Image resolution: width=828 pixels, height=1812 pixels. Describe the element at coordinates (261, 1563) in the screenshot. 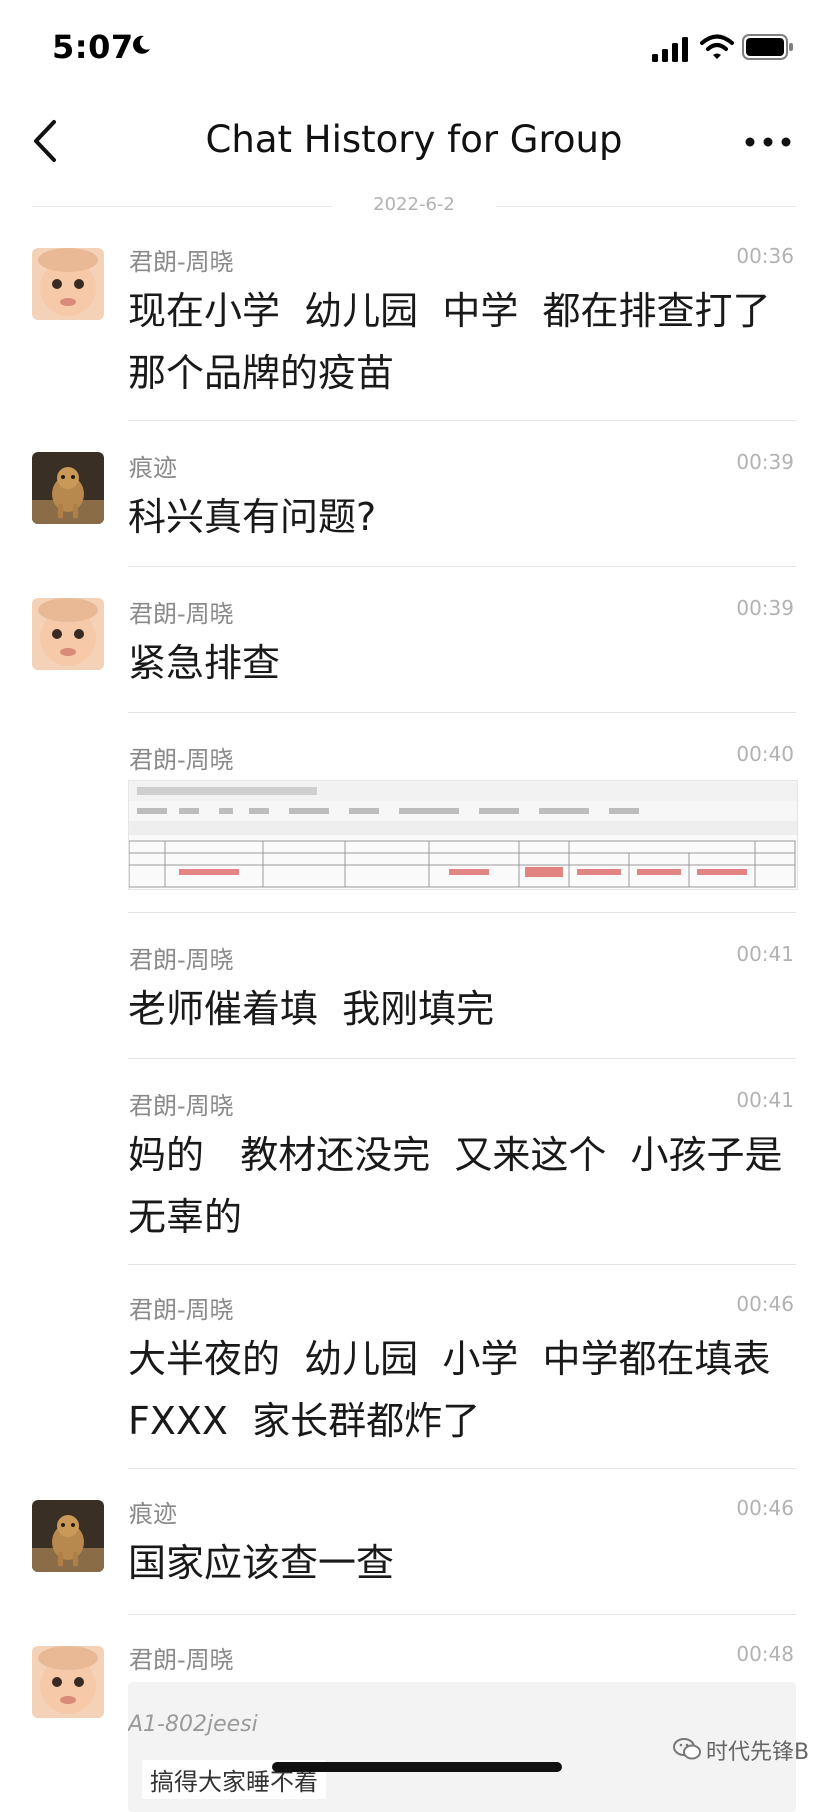

I see `message-text: 国家应该查一查` at that location.